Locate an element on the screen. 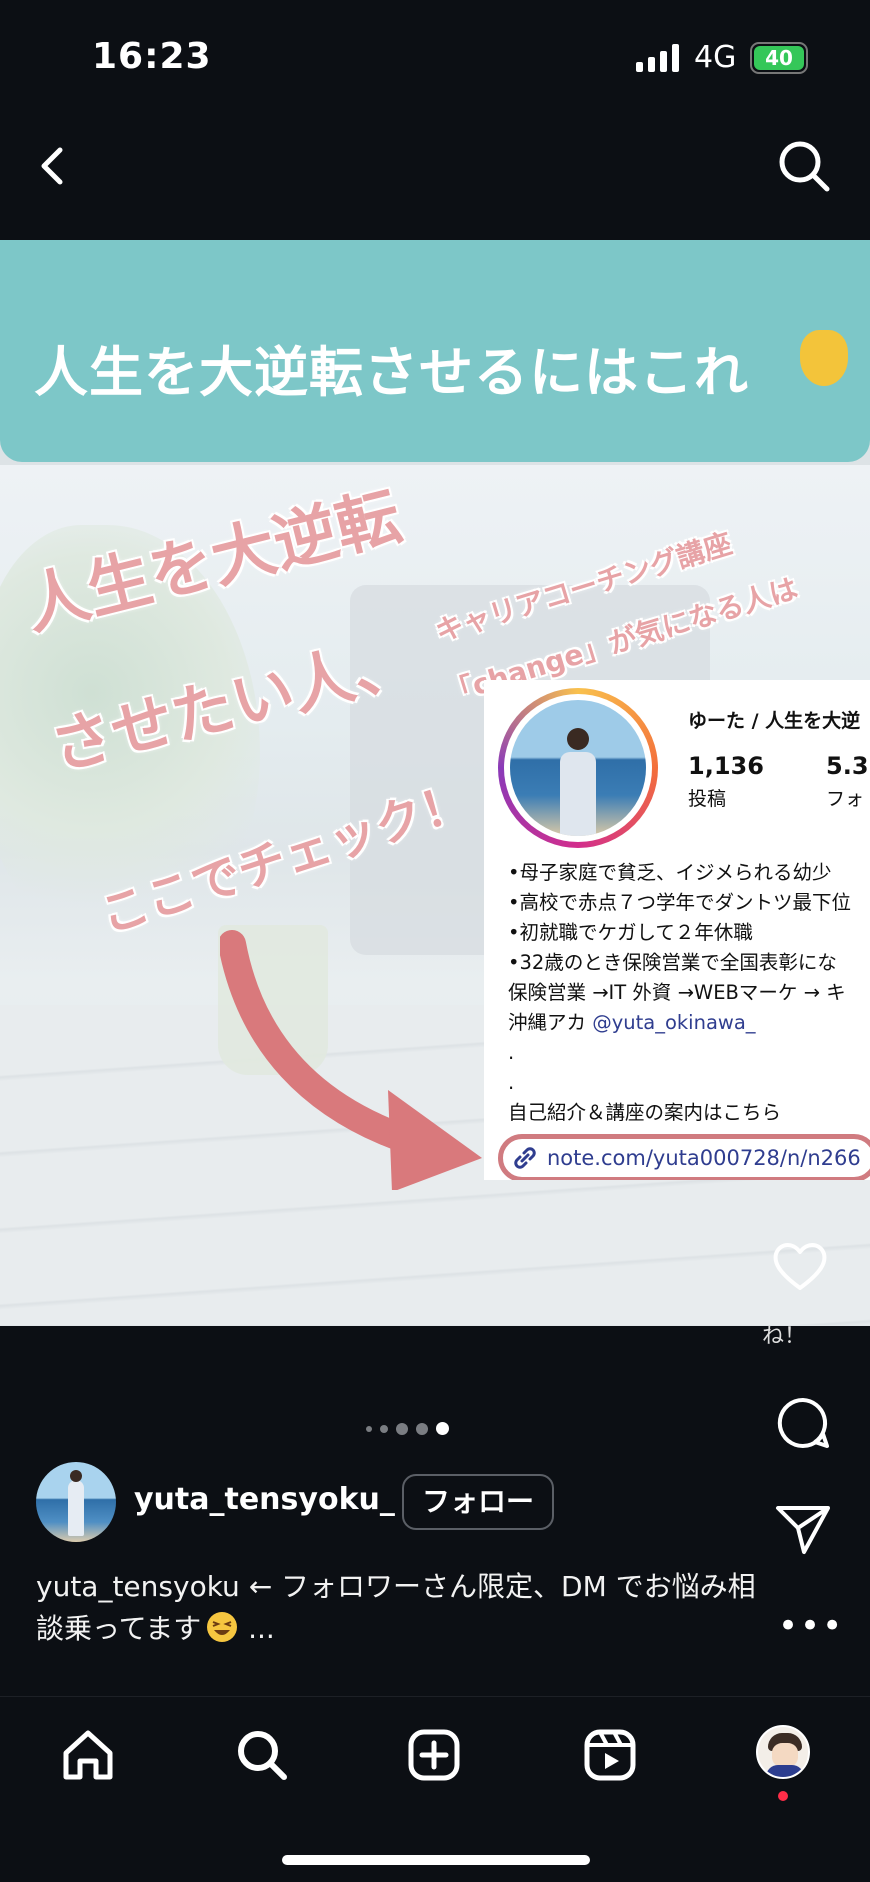 The image size is (870, 1882). share-icon is located at coordinates (803, 1528).